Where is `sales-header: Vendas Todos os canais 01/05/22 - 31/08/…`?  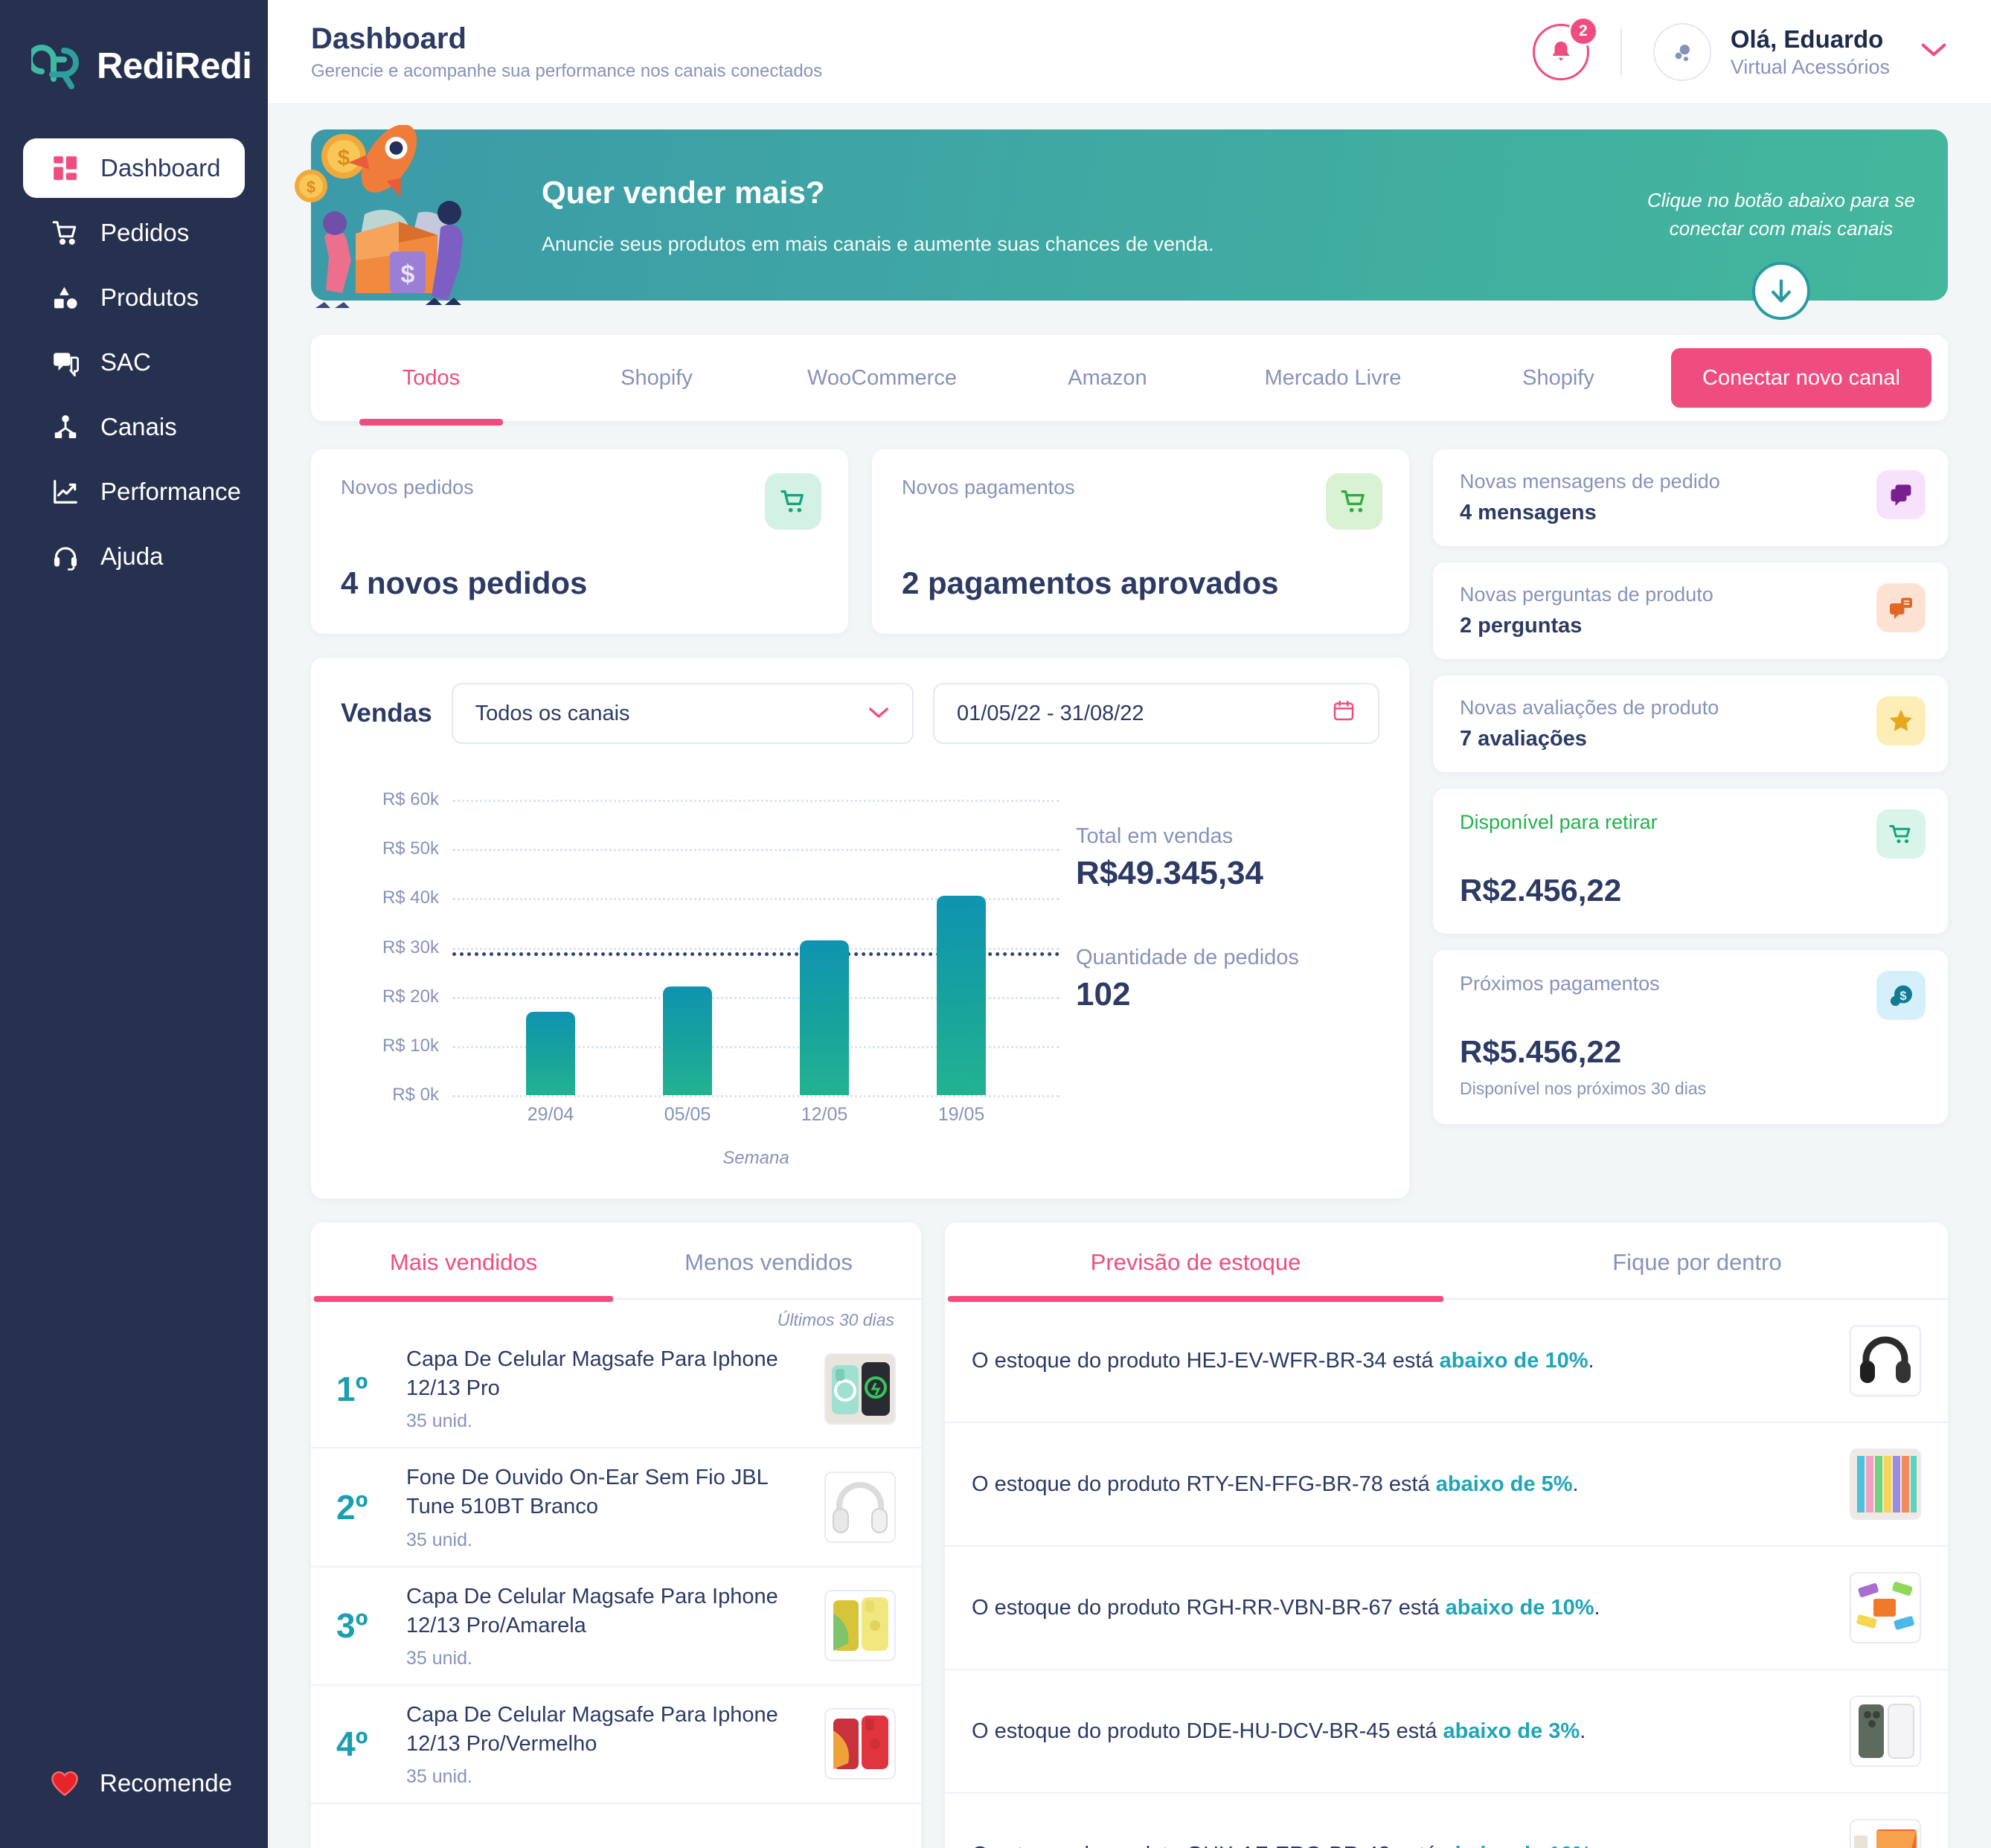
sales-header: Vendas Todos os canais 01/05/22 - 31/08/… is located at coordinates (860, 713).